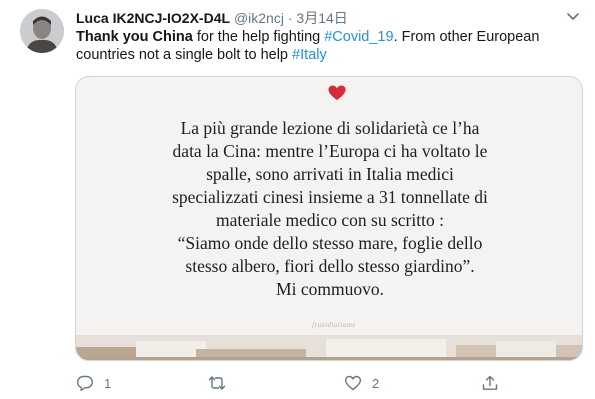  Describe the element at coordinates (217, 383) in the screenshot. I see `retweet-icon` at that location.